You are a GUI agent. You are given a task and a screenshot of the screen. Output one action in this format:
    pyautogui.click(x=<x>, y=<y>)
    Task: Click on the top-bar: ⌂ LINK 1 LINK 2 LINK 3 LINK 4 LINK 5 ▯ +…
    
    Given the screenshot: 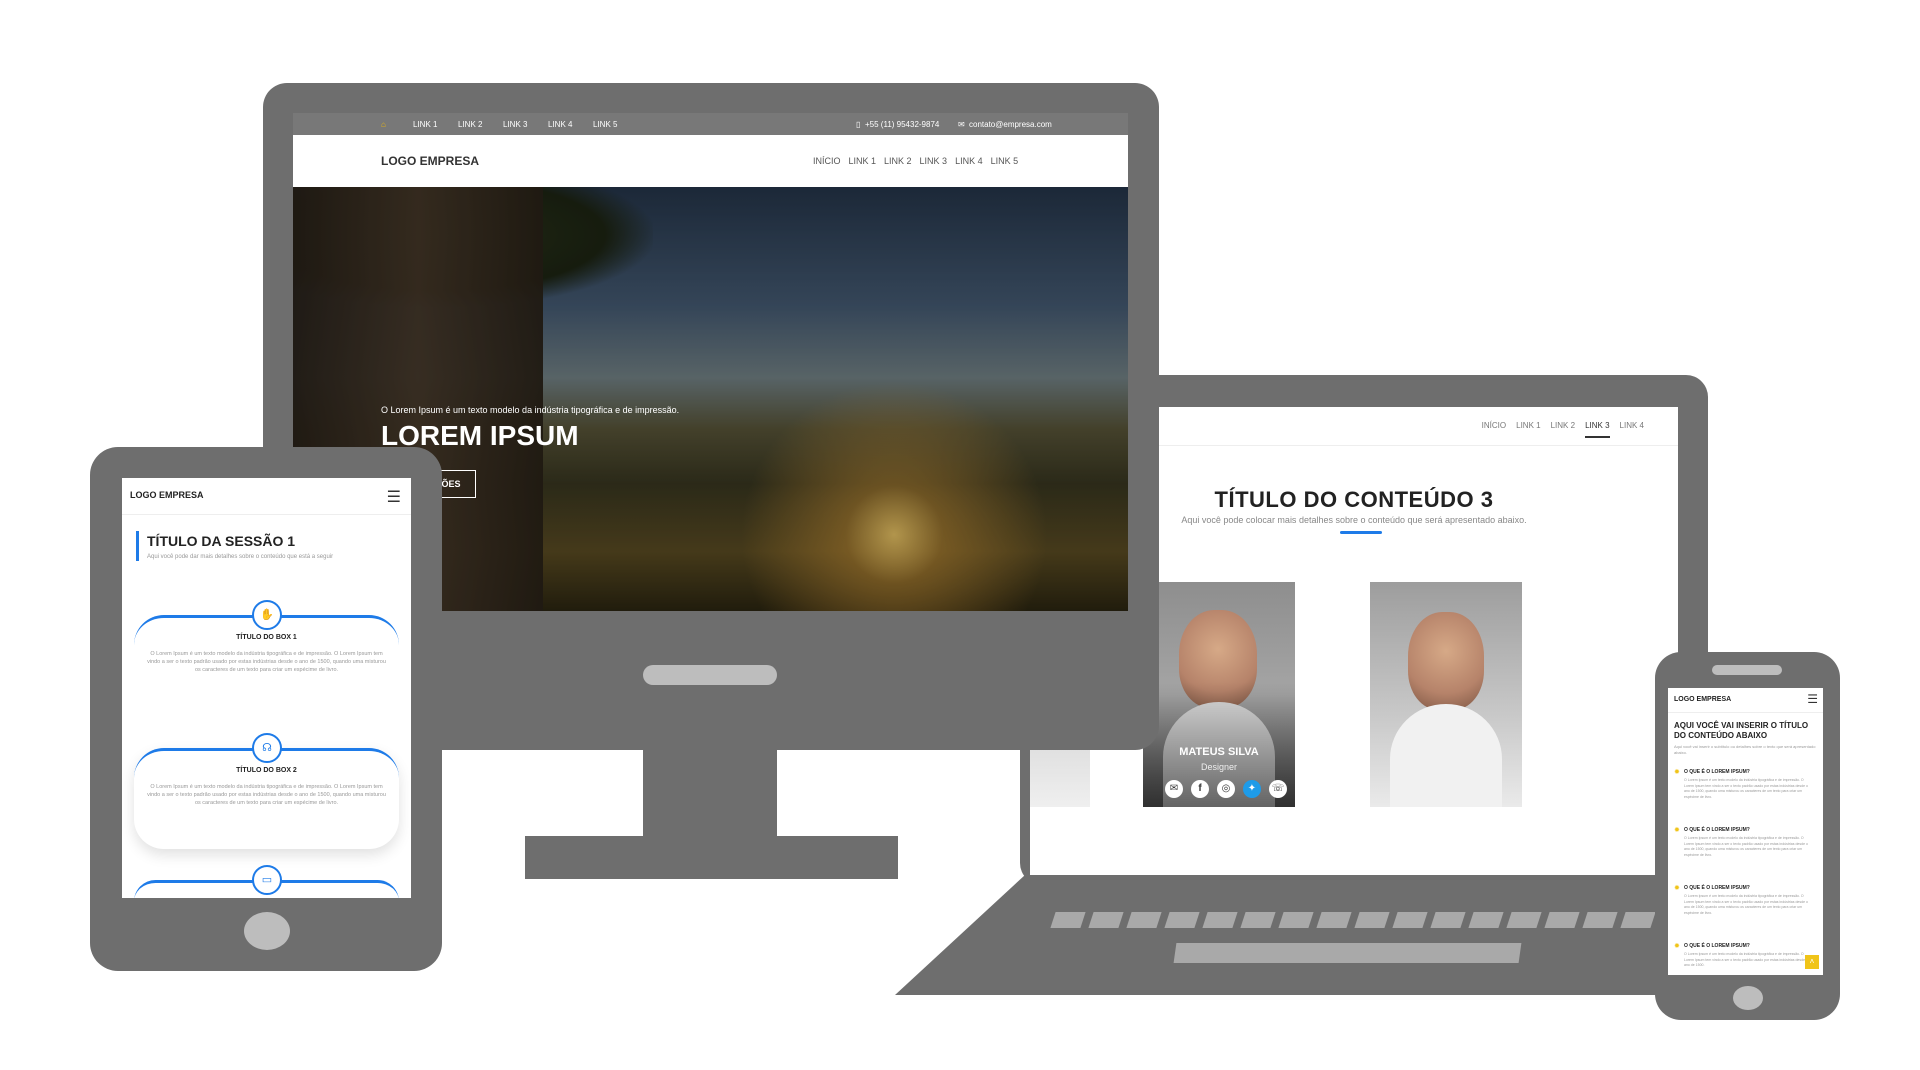 What is the action you would take?
    pyautogui.click(x=710, y=124)
    